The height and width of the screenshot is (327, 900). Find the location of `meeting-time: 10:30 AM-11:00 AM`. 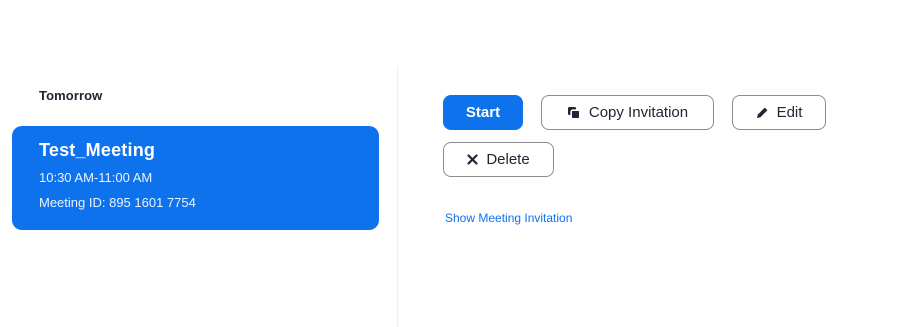

meeting-time: 10:30 AM-11:00 AM is located at coordinates (96, 177).